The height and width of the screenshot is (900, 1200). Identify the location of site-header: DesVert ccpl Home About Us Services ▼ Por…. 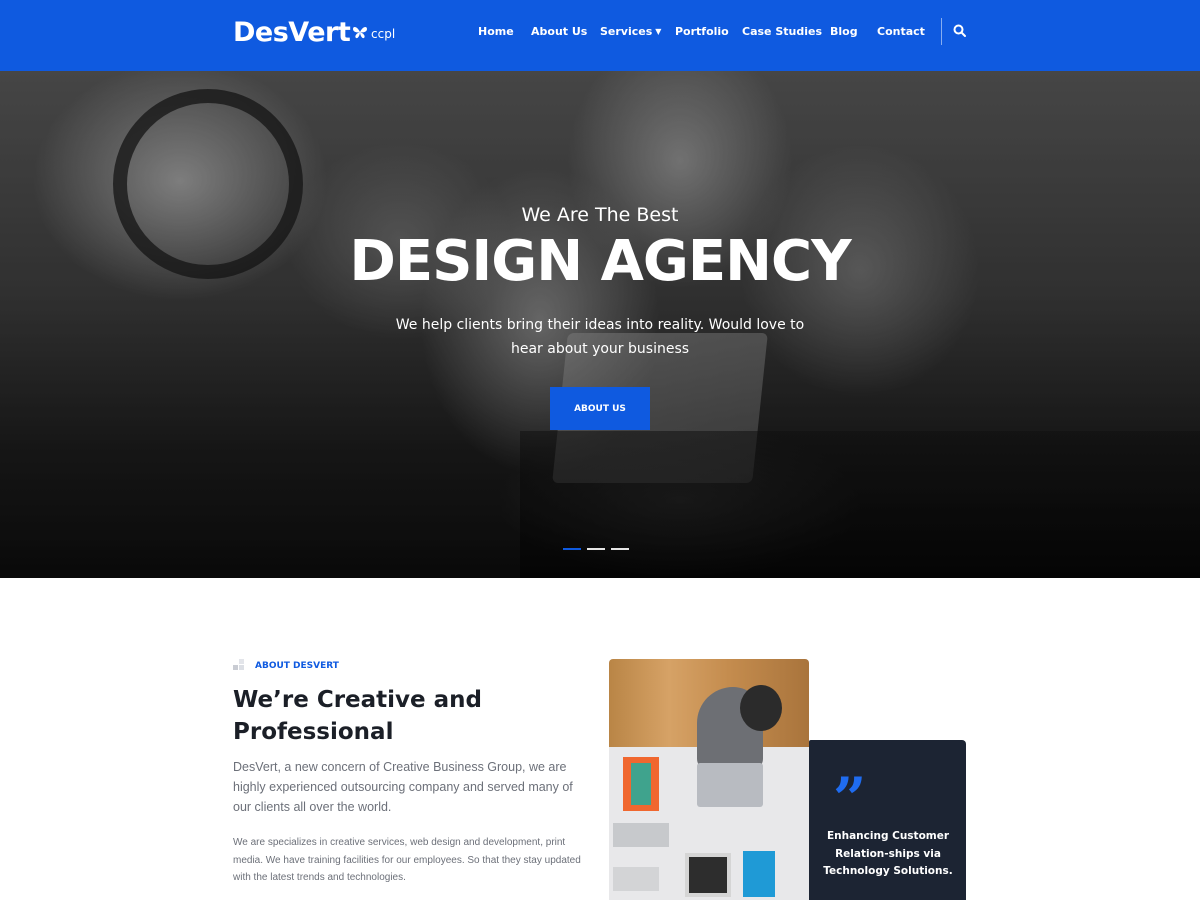
(600, 35).